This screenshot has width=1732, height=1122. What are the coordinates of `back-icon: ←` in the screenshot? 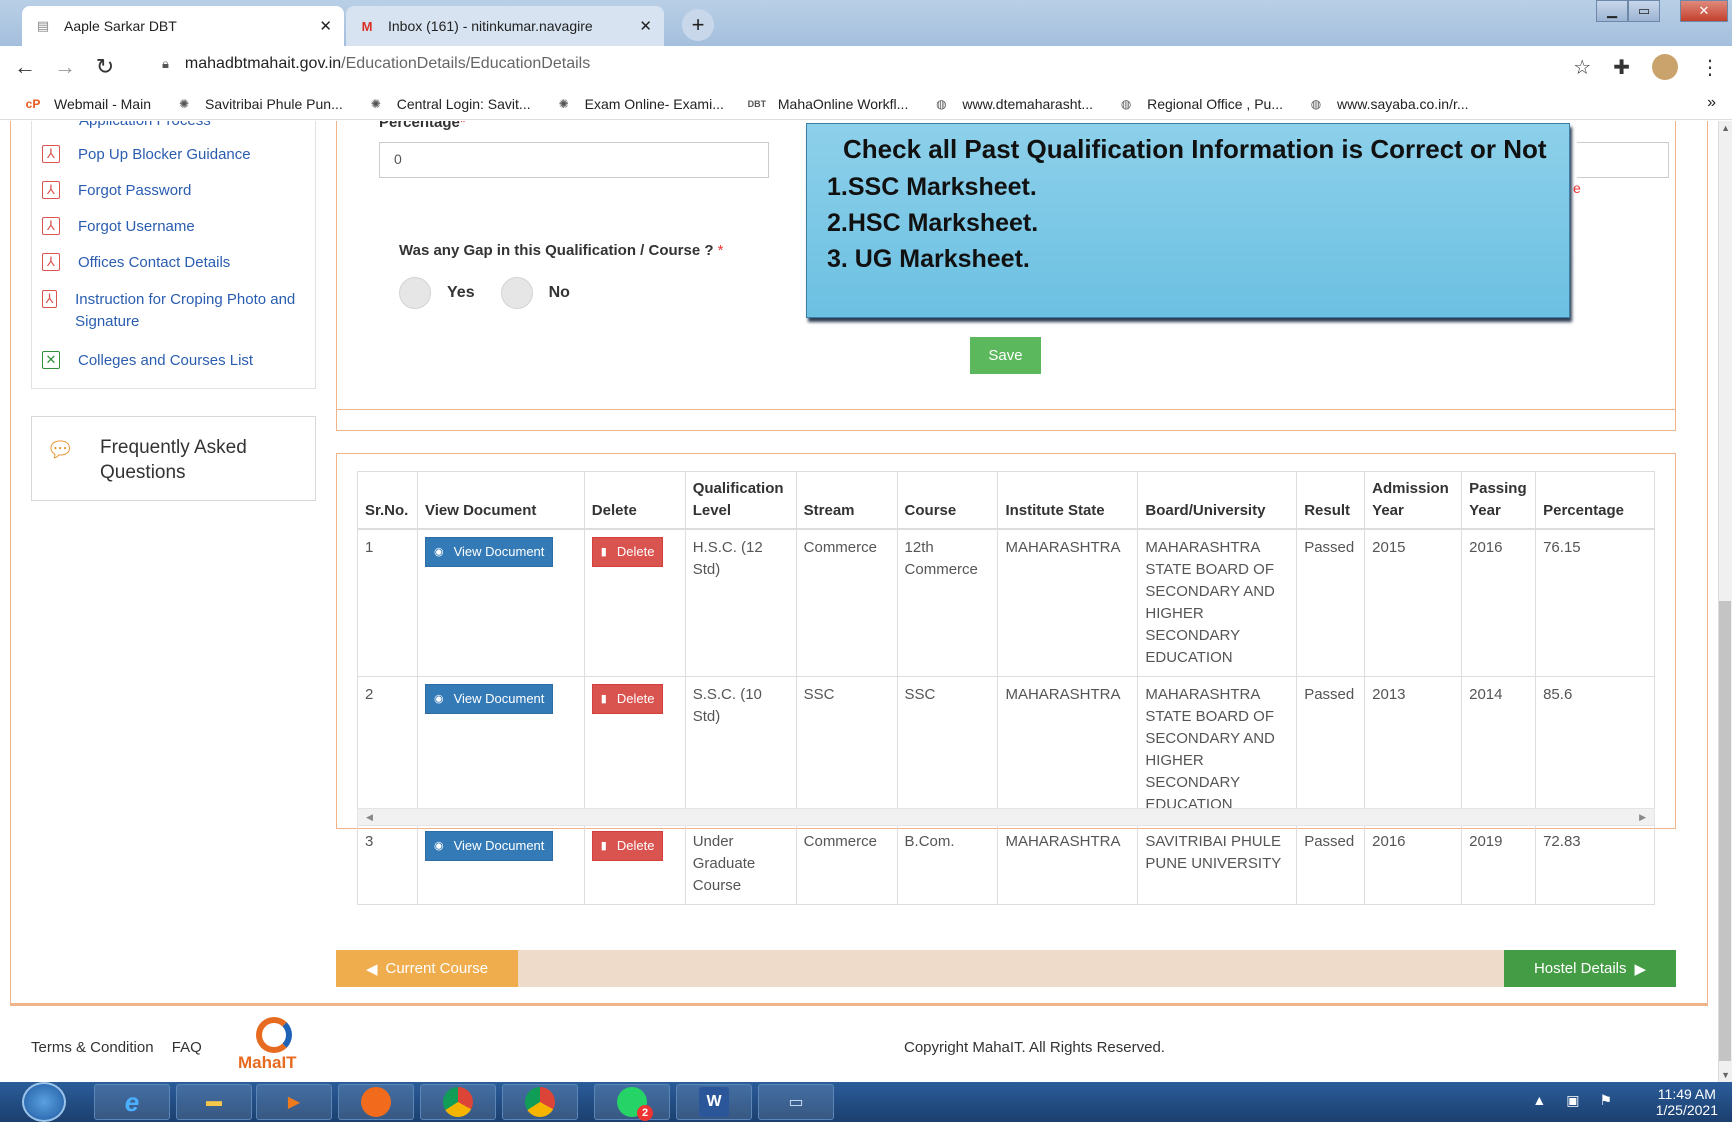 It's located at (25, 67).